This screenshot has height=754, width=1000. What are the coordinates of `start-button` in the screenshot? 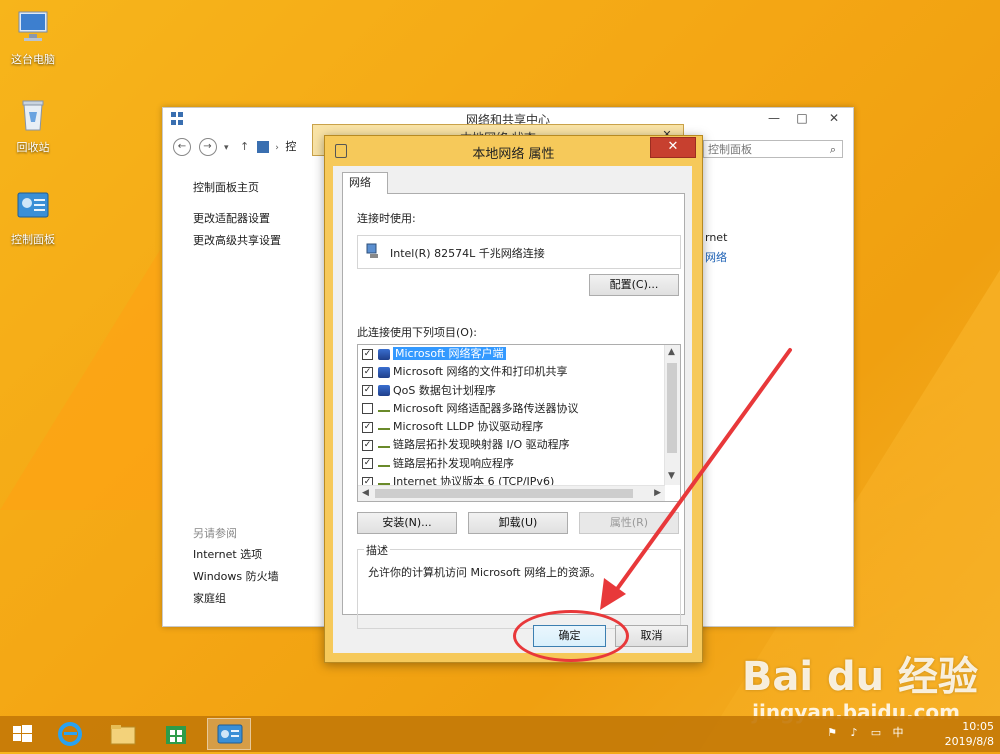 It's located at (22, 734).